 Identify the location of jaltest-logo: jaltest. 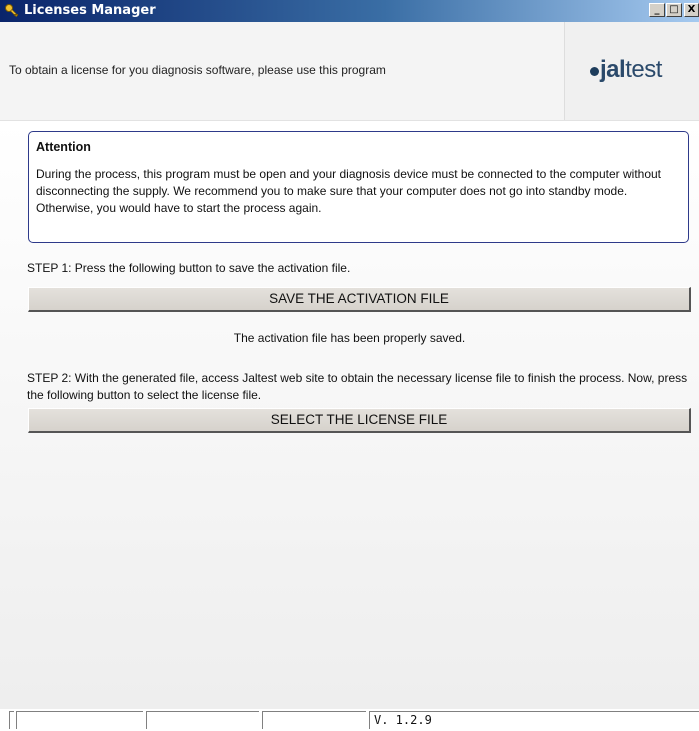
(626, 70).